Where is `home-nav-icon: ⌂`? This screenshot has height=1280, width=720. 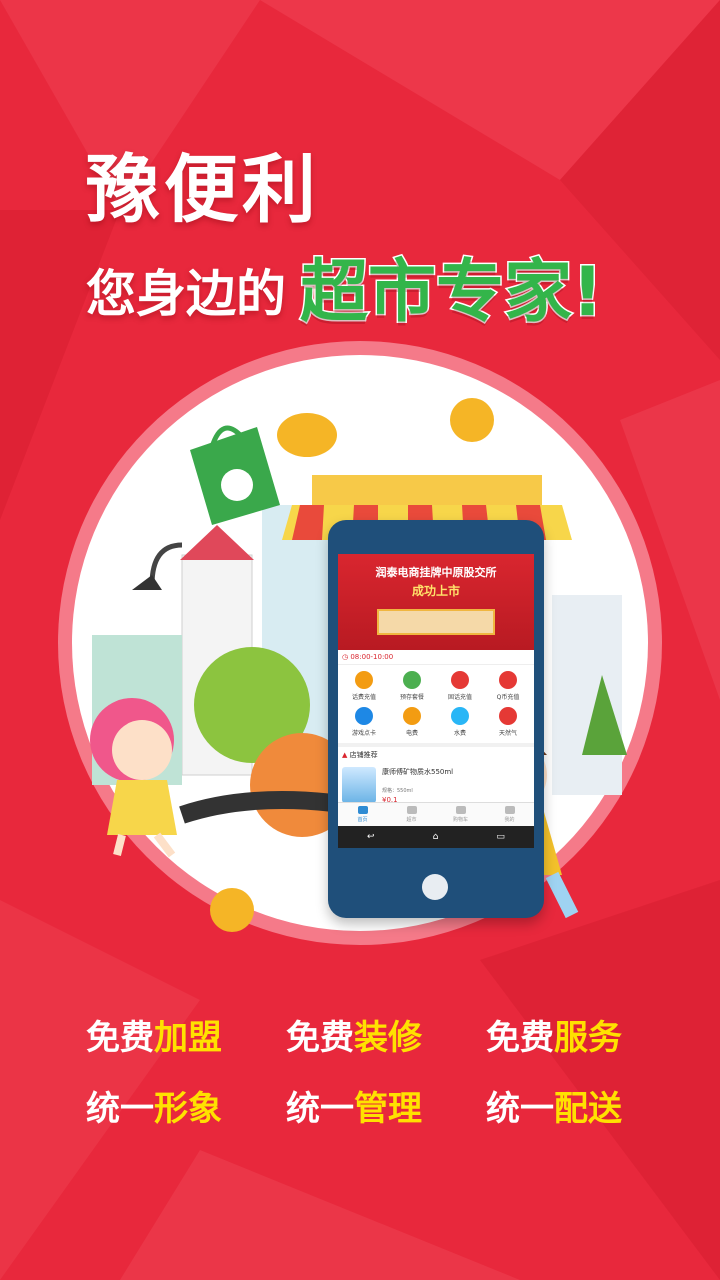
home-nav-icon: ⌂ is located at coordinates (436, 837).